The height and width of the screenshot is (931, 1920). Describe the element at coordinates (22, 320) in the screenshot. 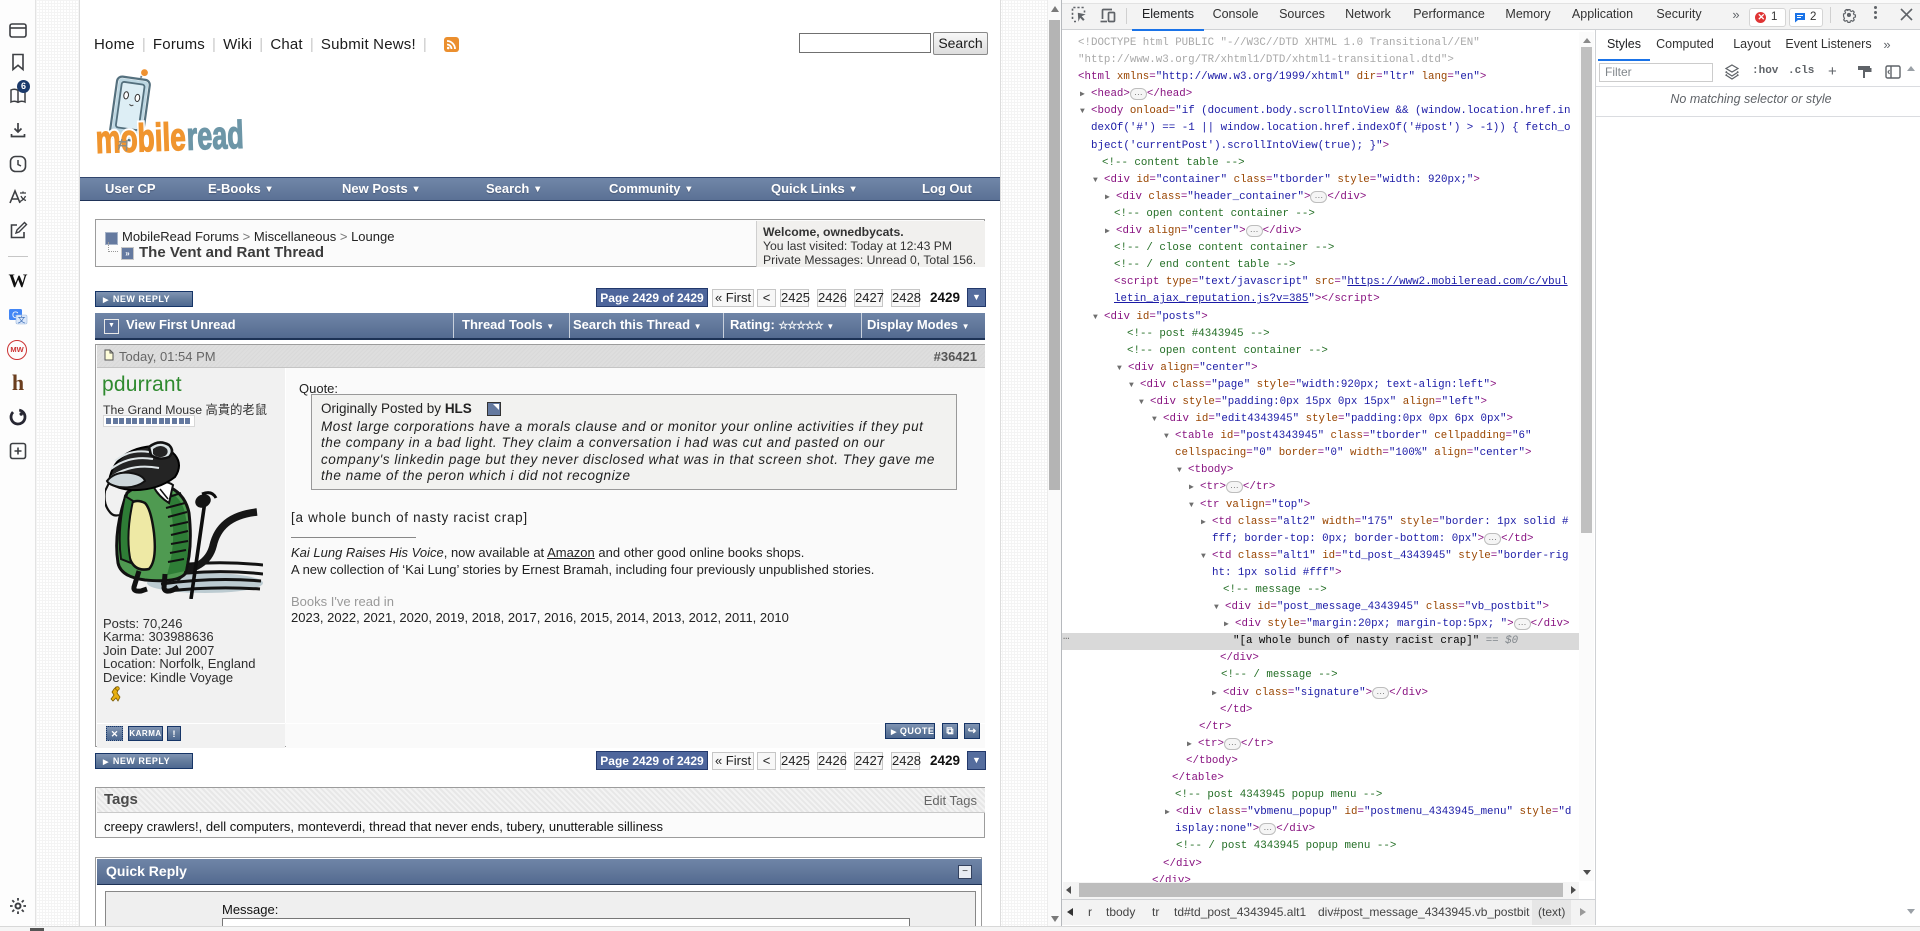

I see `svg-text: 文` at that location.